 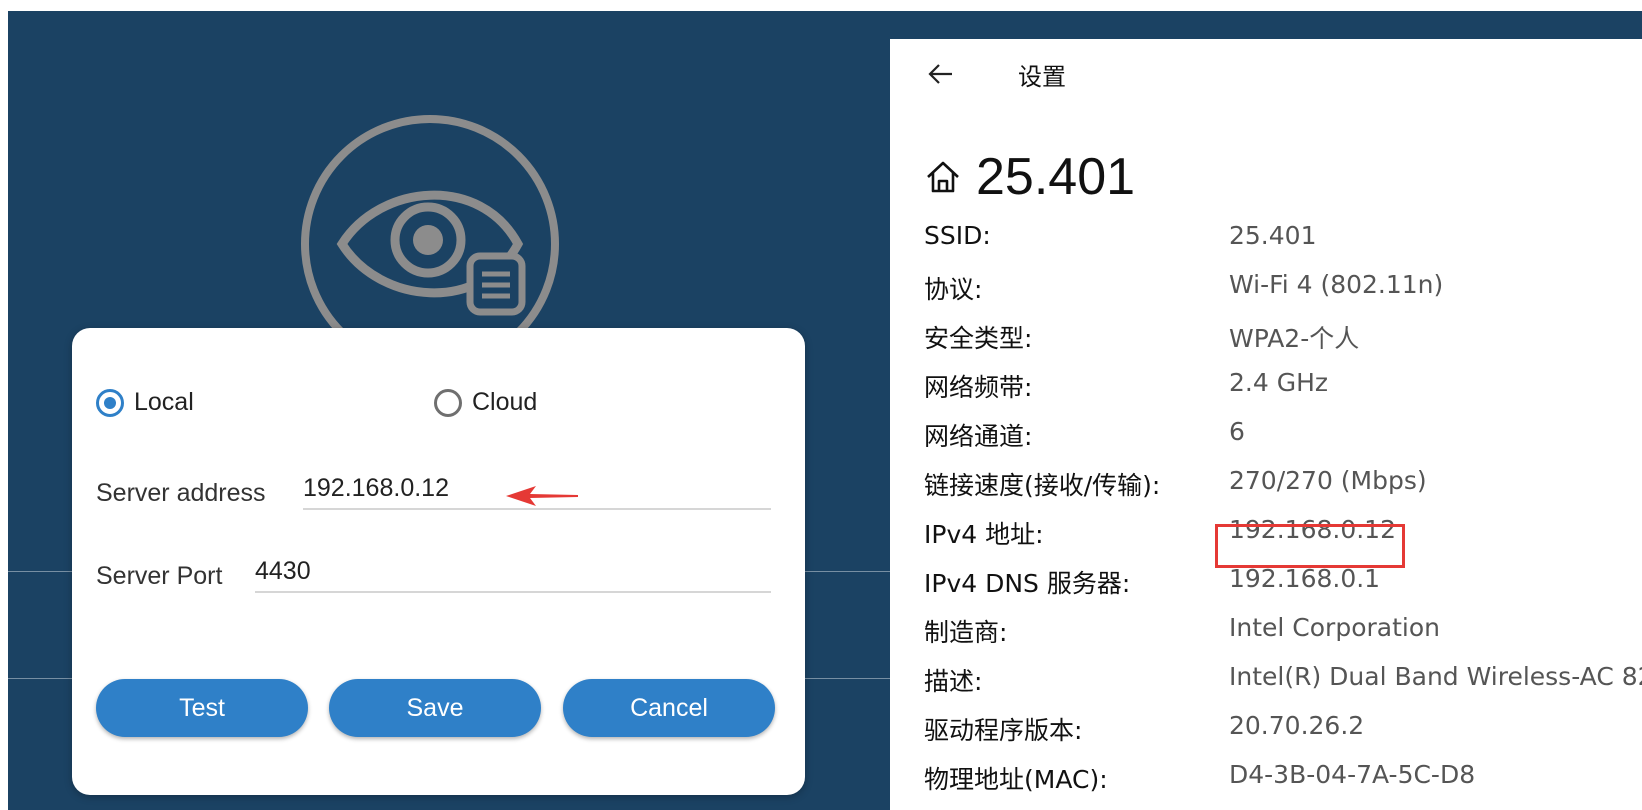 I want to click on radio-local-option: Local, so click(x=145, y=402).